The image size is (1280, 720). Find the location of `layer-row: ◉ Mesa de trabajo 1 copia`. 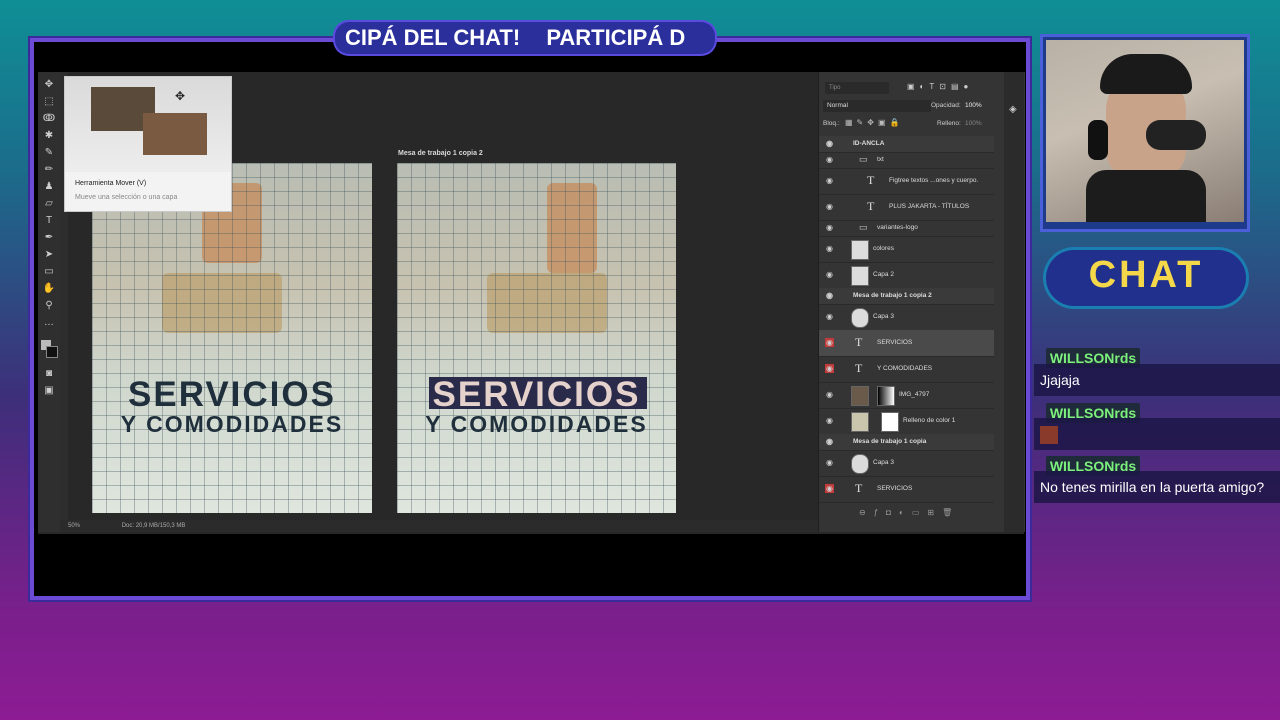

layer-row: ◉ Mesa de trabajo 1 copia is located at coordinates (906, 442).